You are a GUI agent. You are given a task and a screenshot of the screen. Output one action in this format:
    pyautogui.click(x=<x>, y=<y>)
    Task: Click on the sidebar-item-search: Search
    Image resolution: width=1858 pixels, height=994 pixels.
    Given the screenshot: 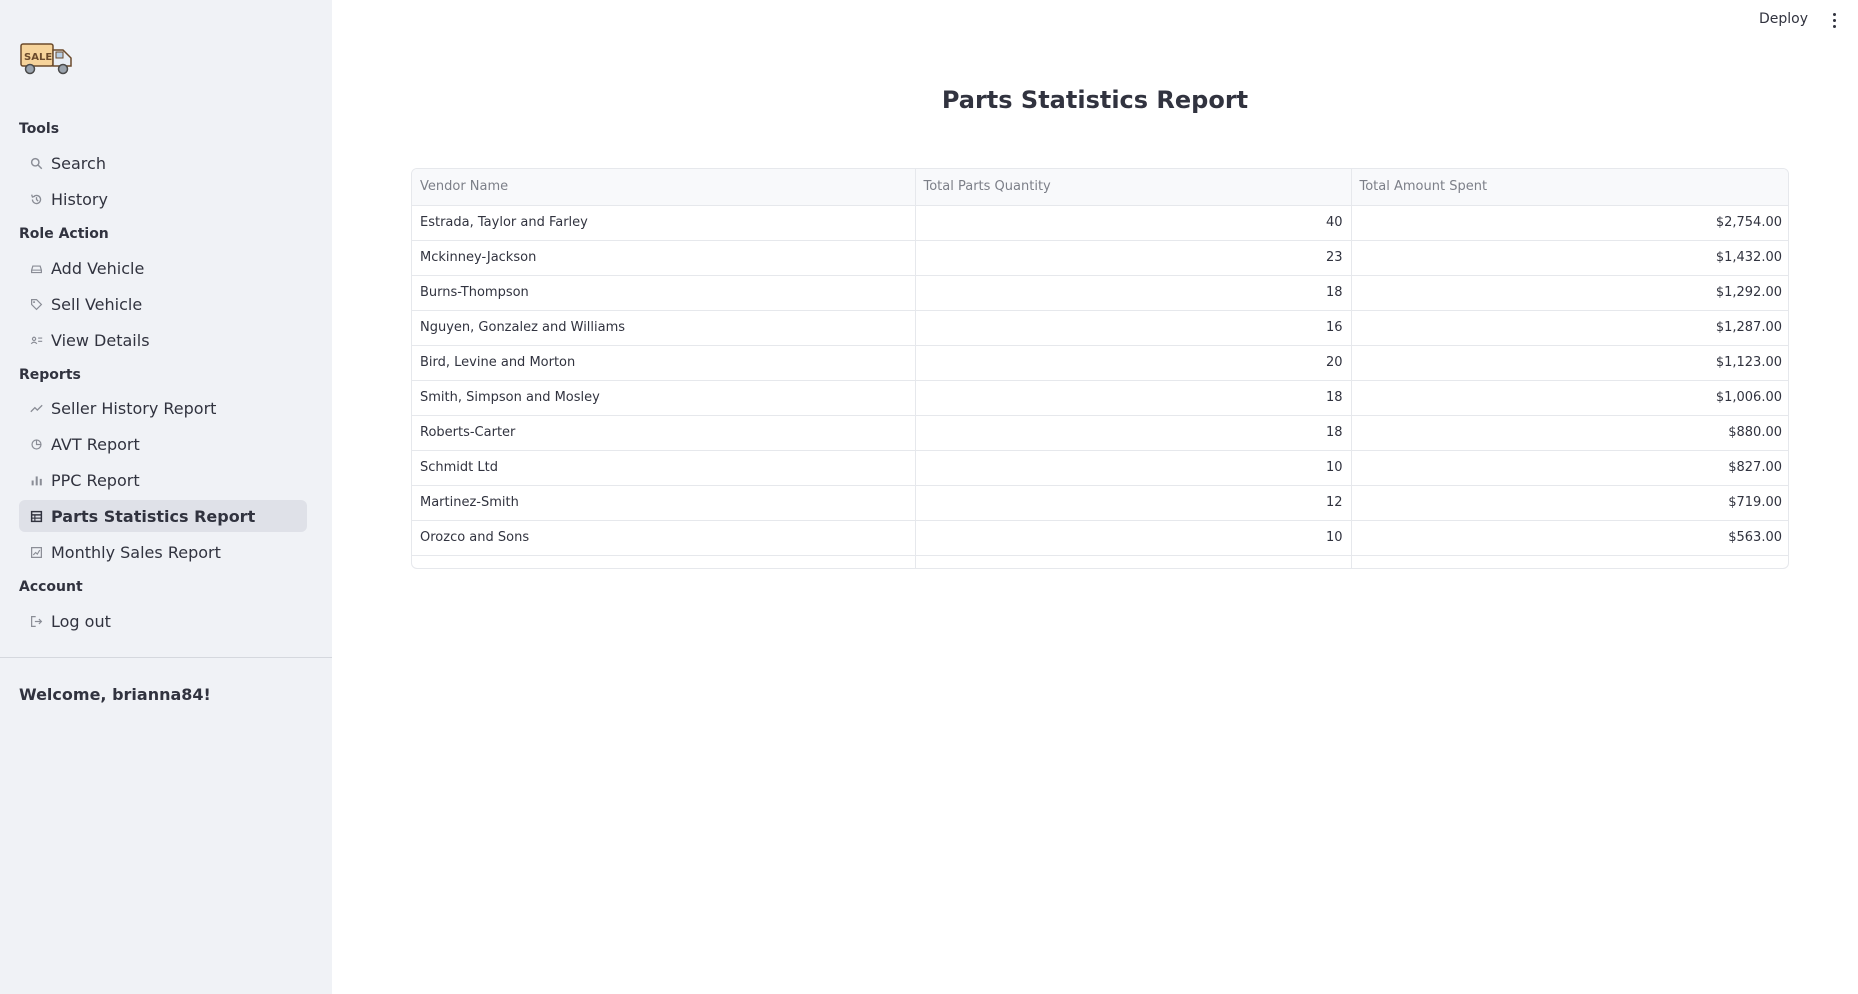 What is the action you would take?
    pyautogui.click(x=163, y=163)
    